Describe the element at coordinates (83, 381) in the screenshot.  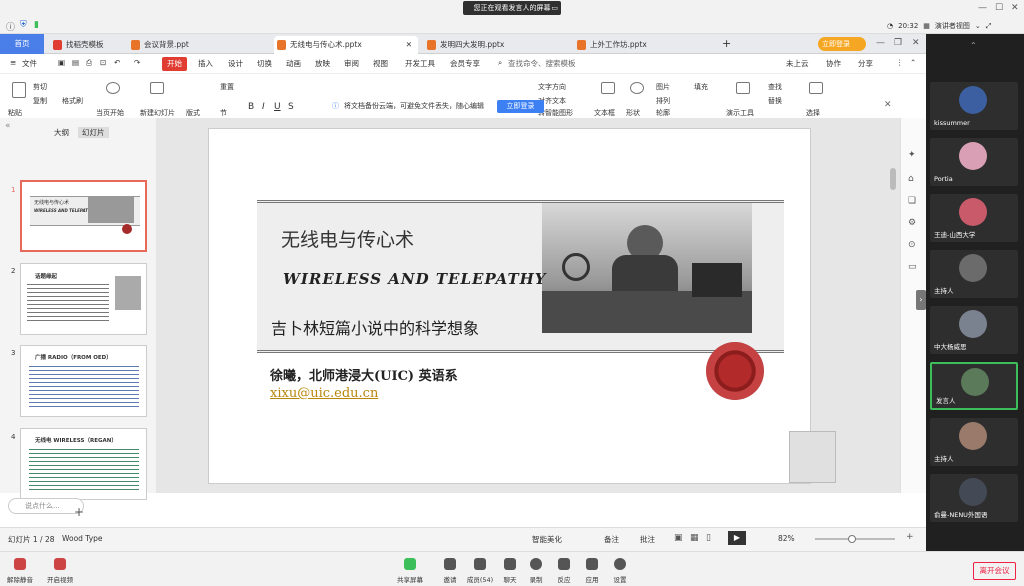
I see `slide-thumb-3: 广播 RADIO（FROM OED）` at that location.